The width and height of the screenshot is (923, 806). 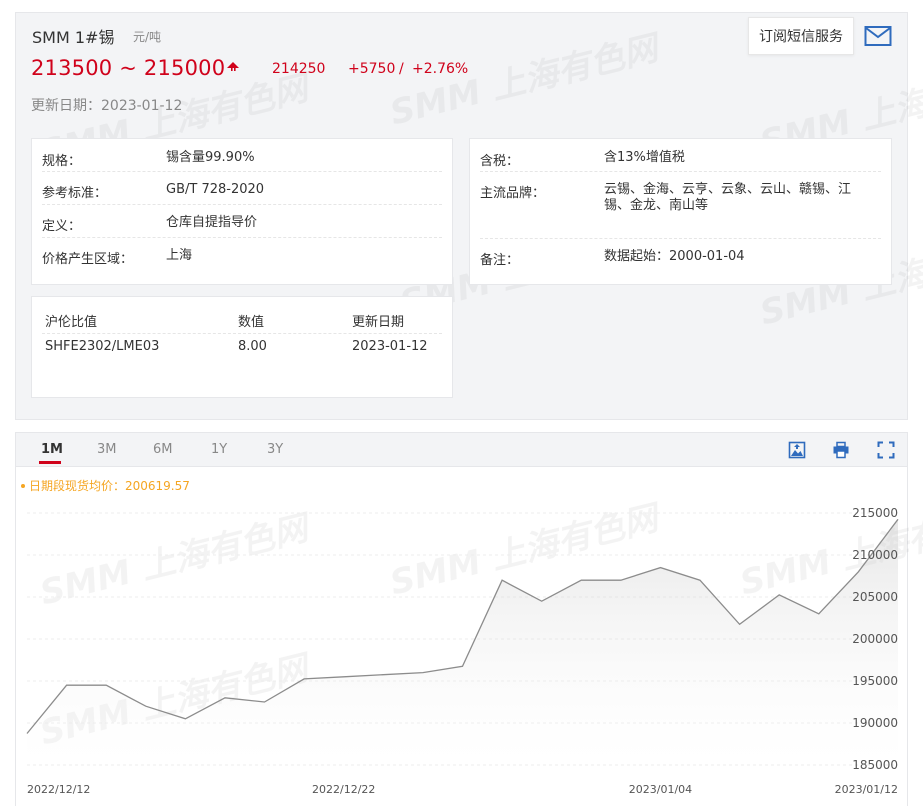 I want to click on x-tick-label: 2022/12/12, so click(x=58, y=789).